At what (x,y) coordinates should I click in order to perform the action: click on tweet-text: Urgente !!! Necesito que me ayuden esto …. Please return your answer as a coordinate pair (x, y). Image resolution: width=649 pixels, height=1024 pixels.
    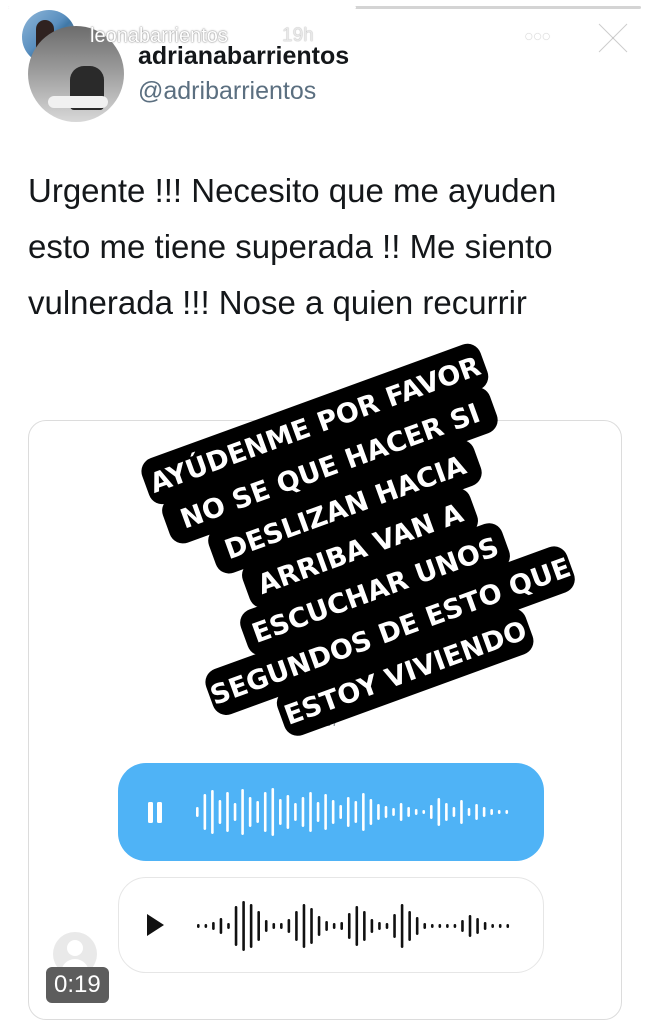
    Looking at the image, I should click on (292, 246).